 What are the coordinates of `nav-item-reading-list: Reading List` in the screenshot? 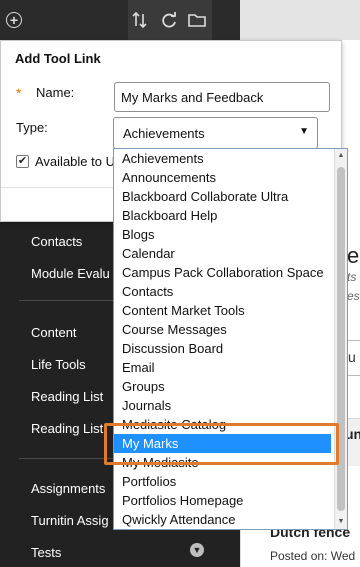 It's located at (67, 396).